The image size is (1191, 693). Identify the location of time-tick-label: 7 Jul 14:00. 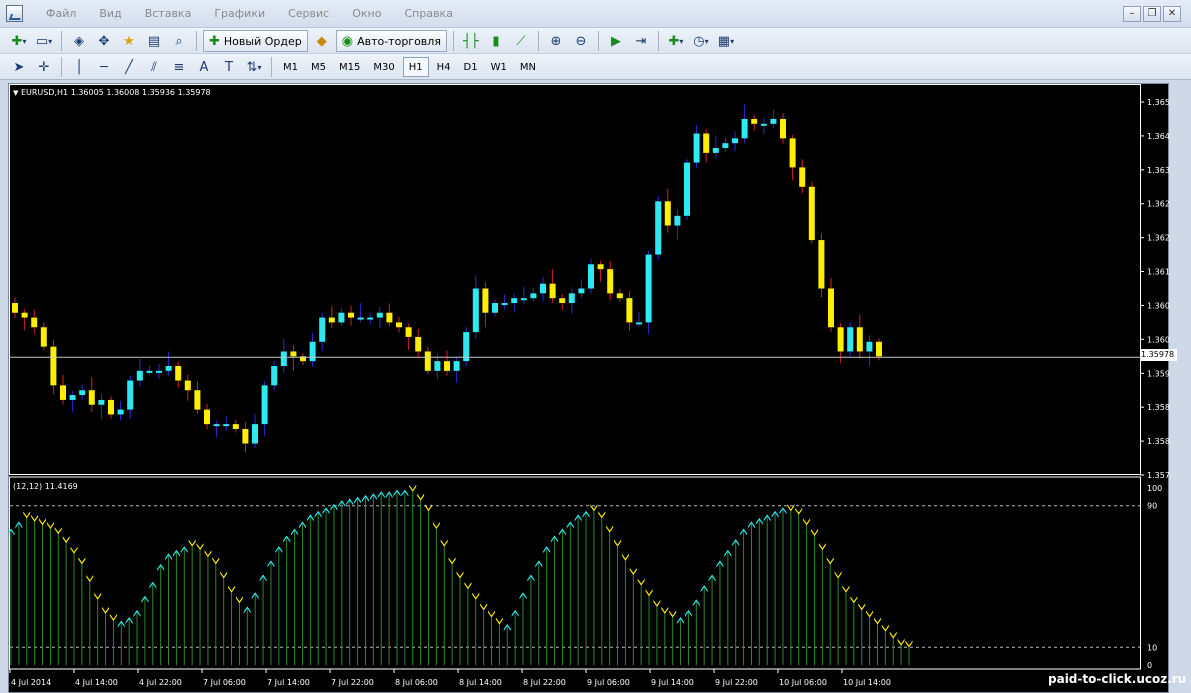
(288, 682).